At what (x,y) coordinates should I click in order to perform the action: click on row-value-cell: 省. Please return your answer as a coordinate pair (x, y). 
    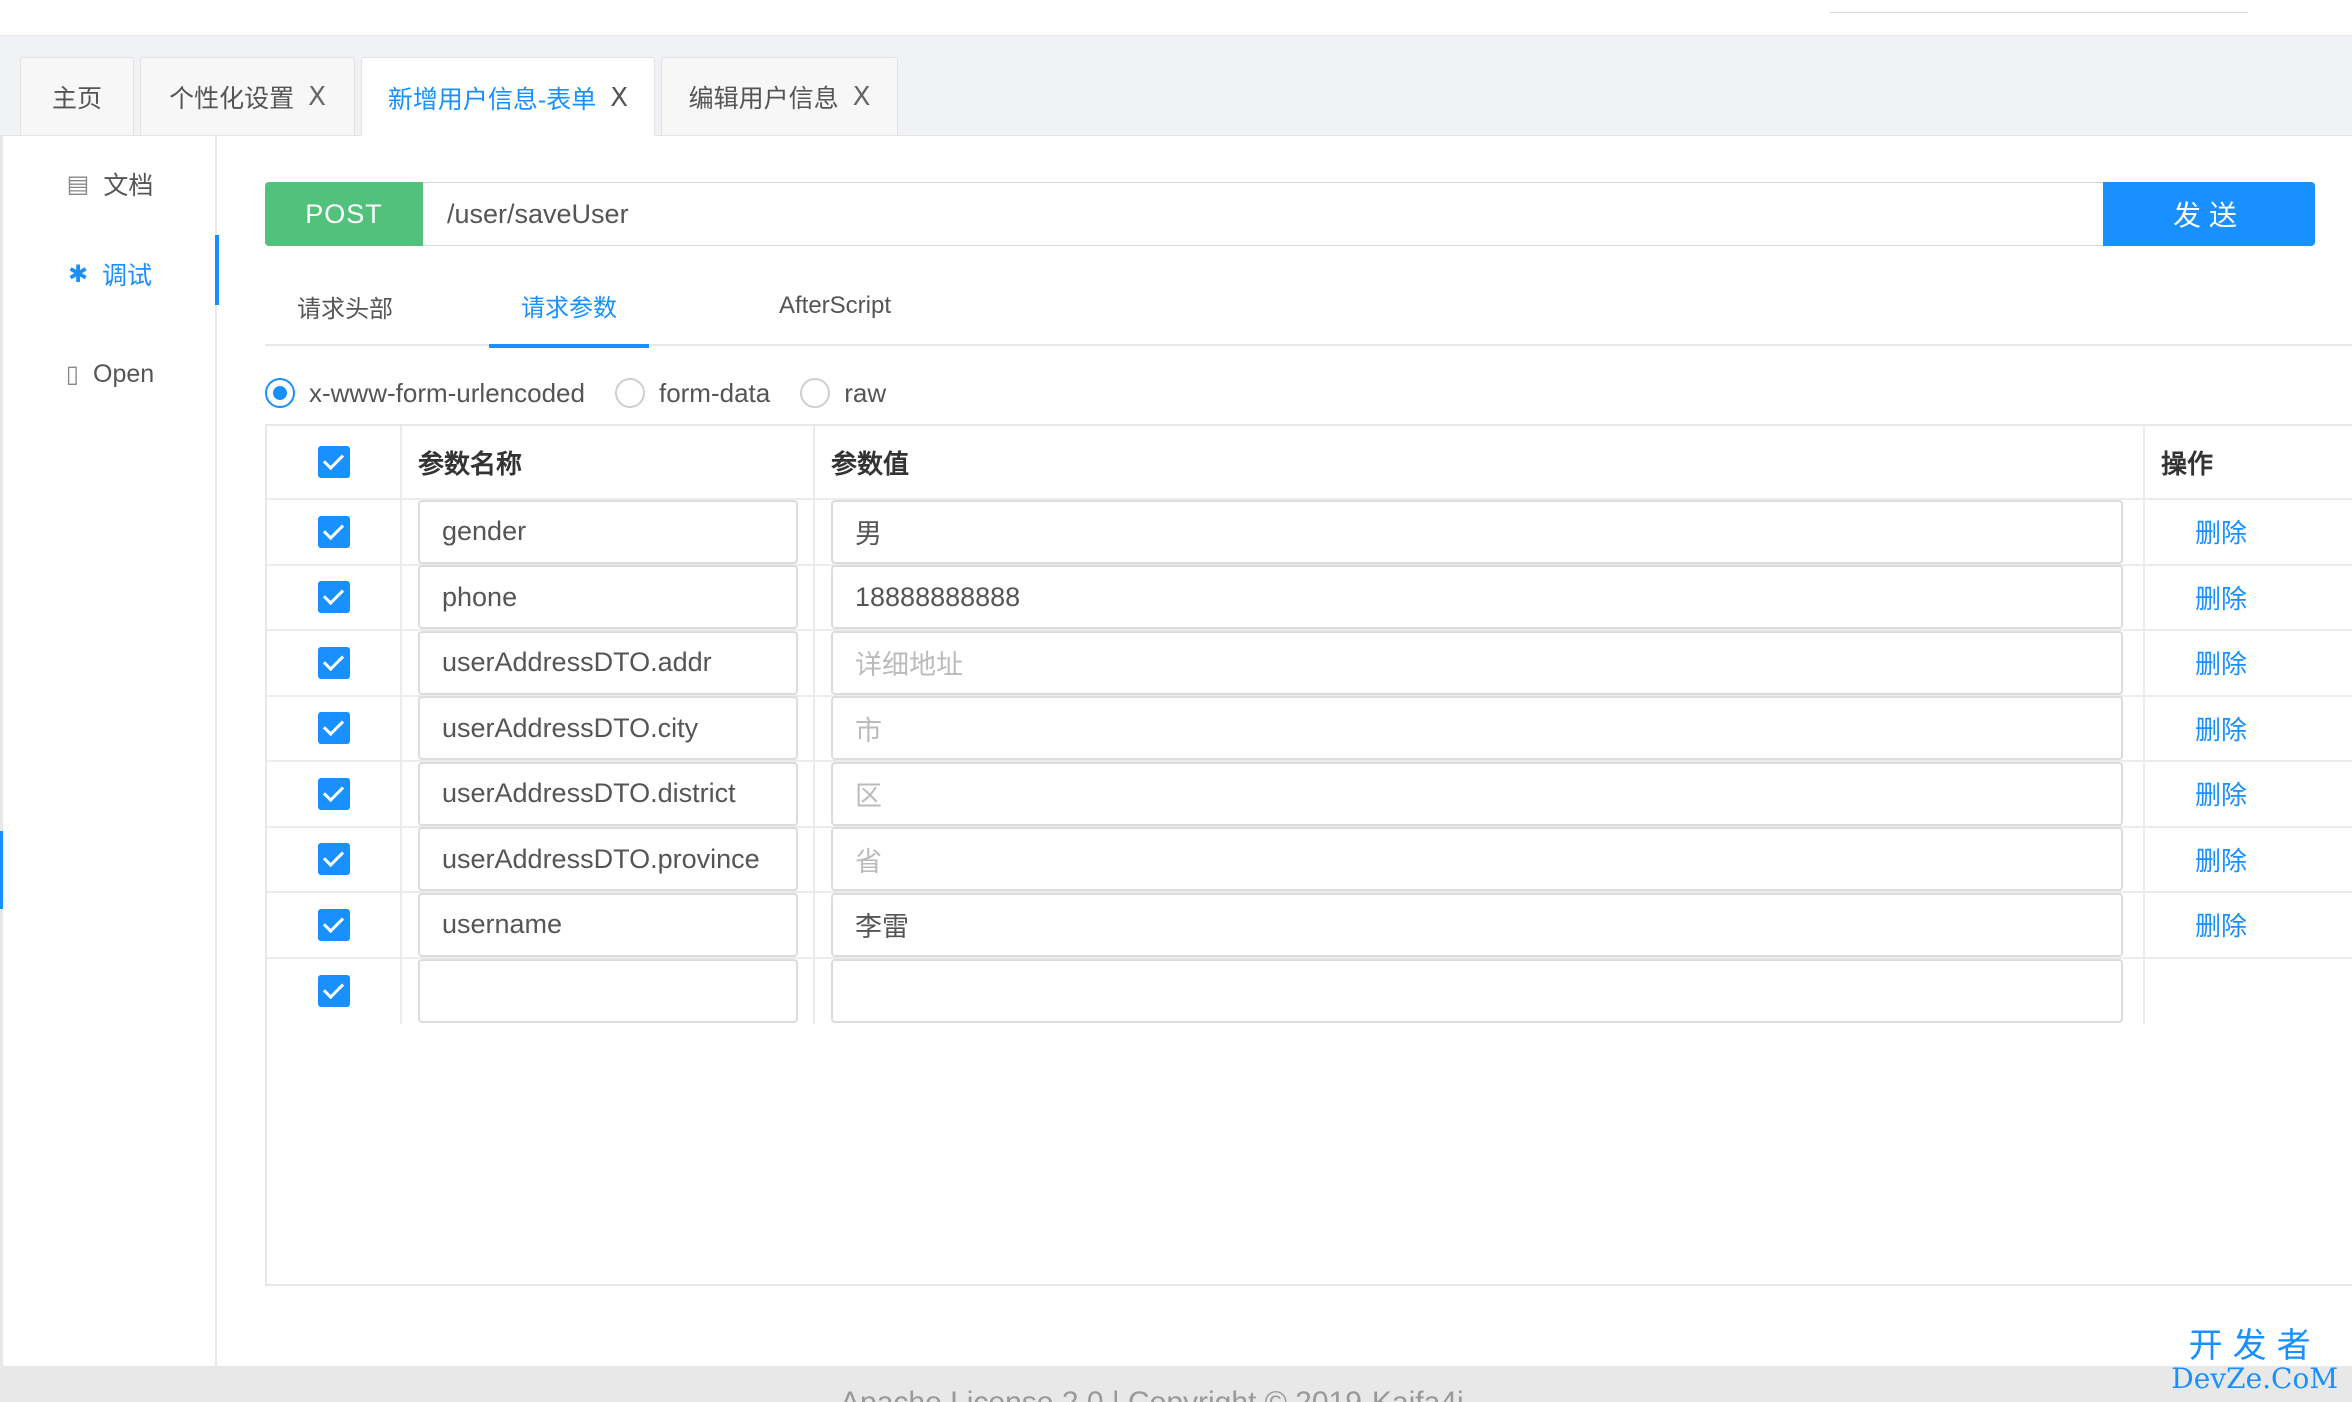
    Looking at the image, I should click on (1480, 859).